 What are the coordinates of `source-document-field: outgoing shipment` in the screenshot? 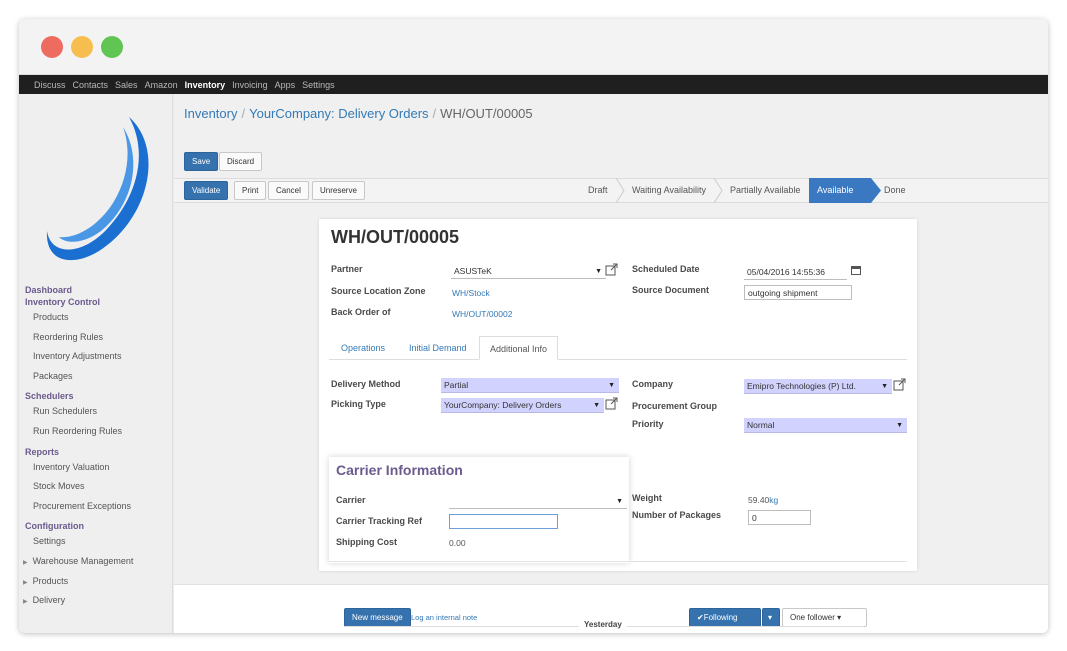 It's located at (798, 292).